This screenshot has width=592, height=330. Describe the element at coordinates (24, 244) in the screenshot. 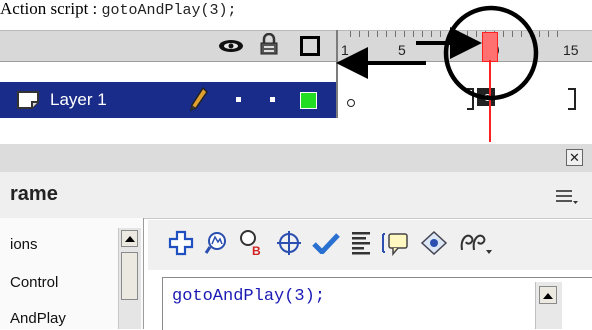

I see `list-item: ions` at that location.